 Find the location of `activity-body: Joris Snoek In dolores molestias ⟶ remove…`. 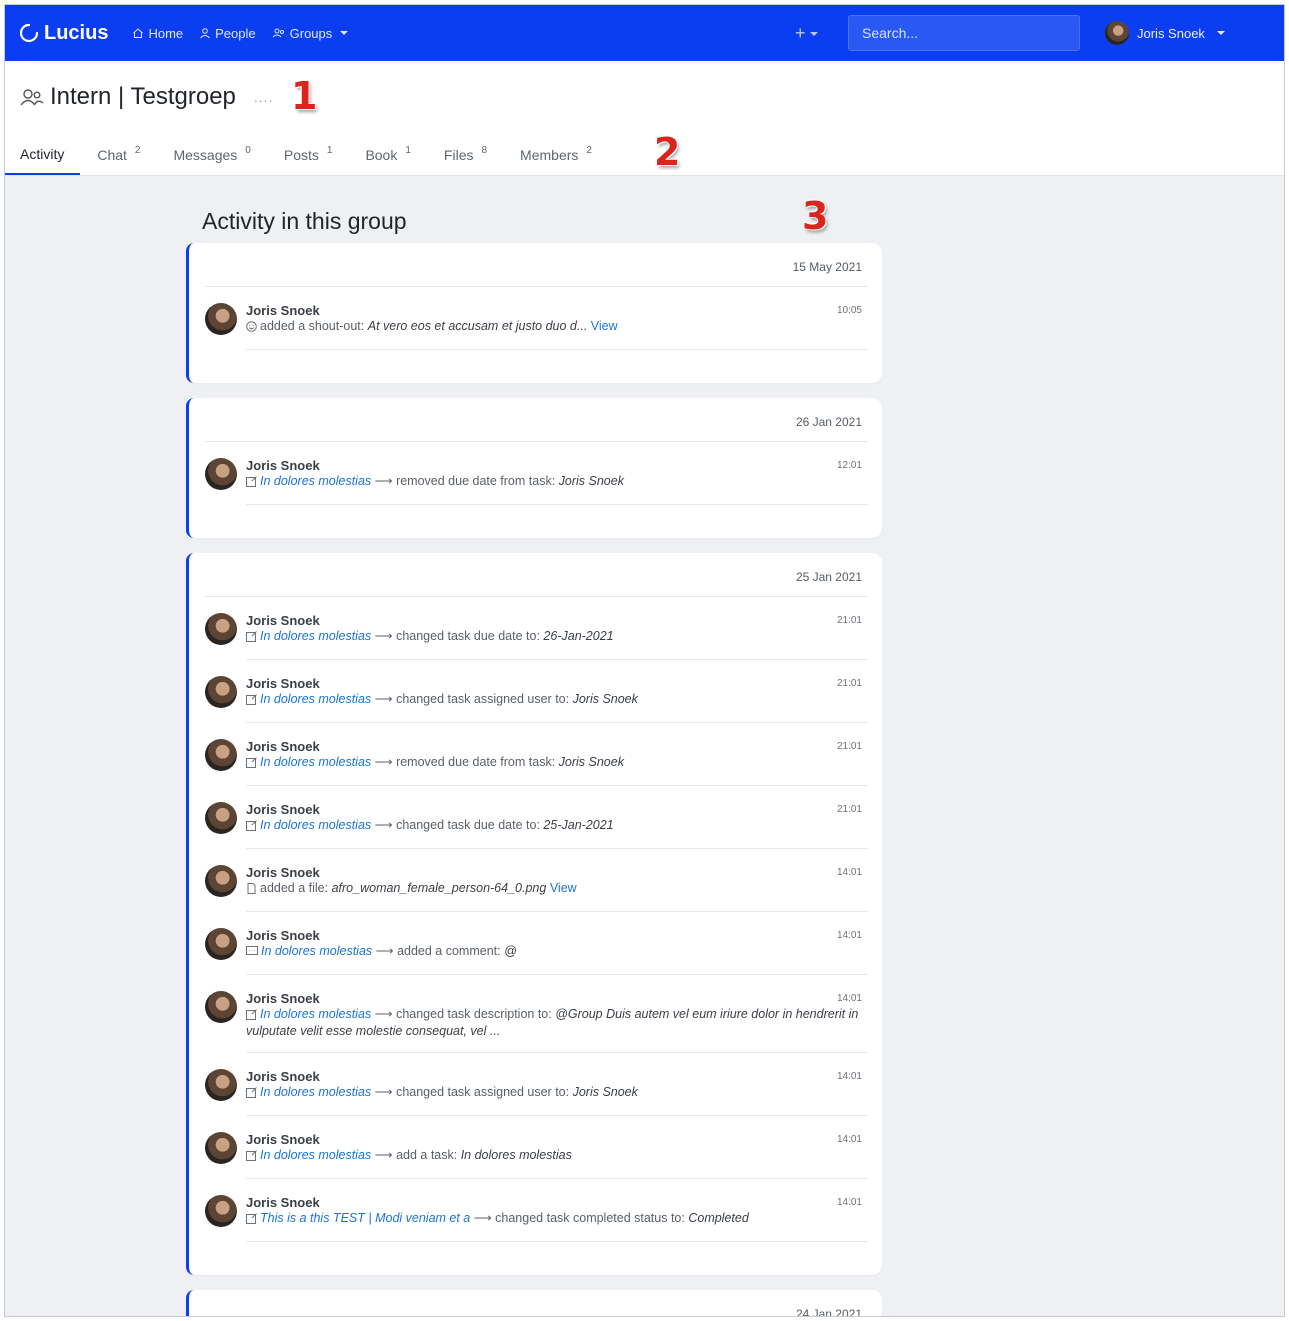

activity-body: Joris Snoek In dolores molestias ⟶ remove… is located at coordinates (557, 474).